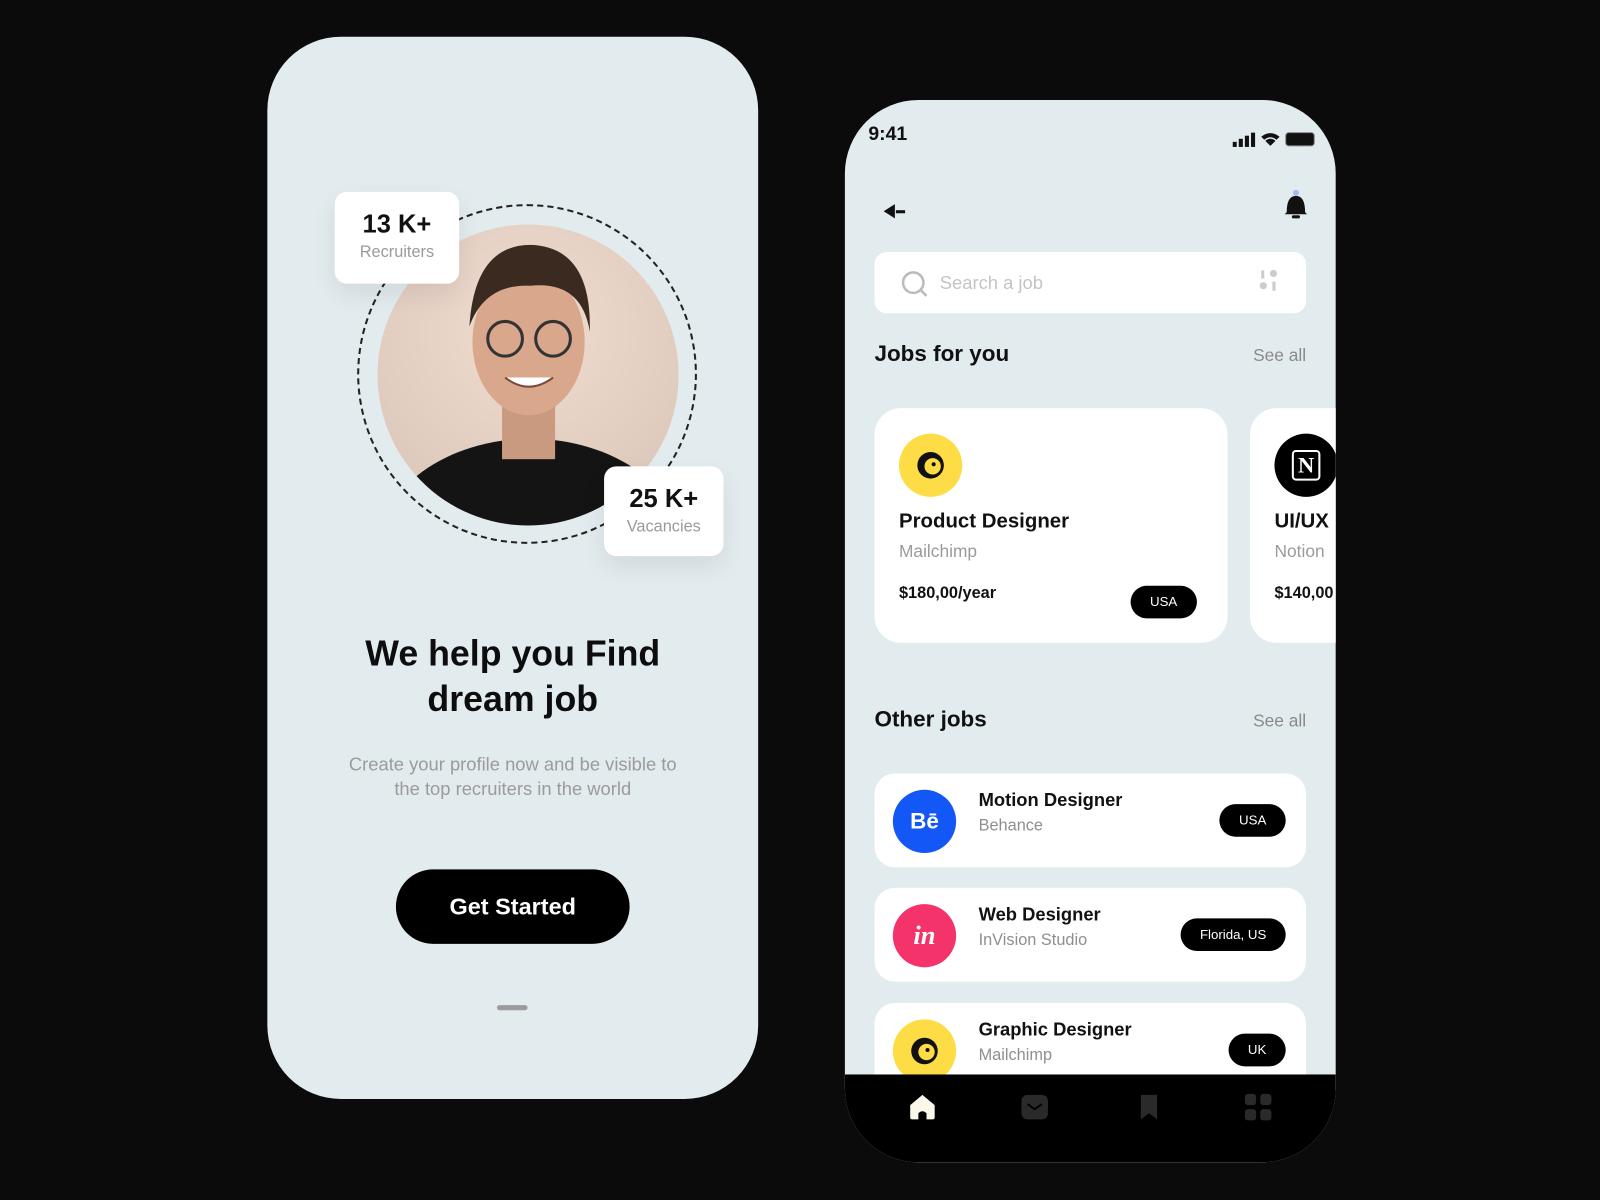 The image size is (1600, 1200). Describe the element at coordinates (1090, 820) in the screenshot. I see `job-list-item: Bē Motion Designer Behance USA` at that location.